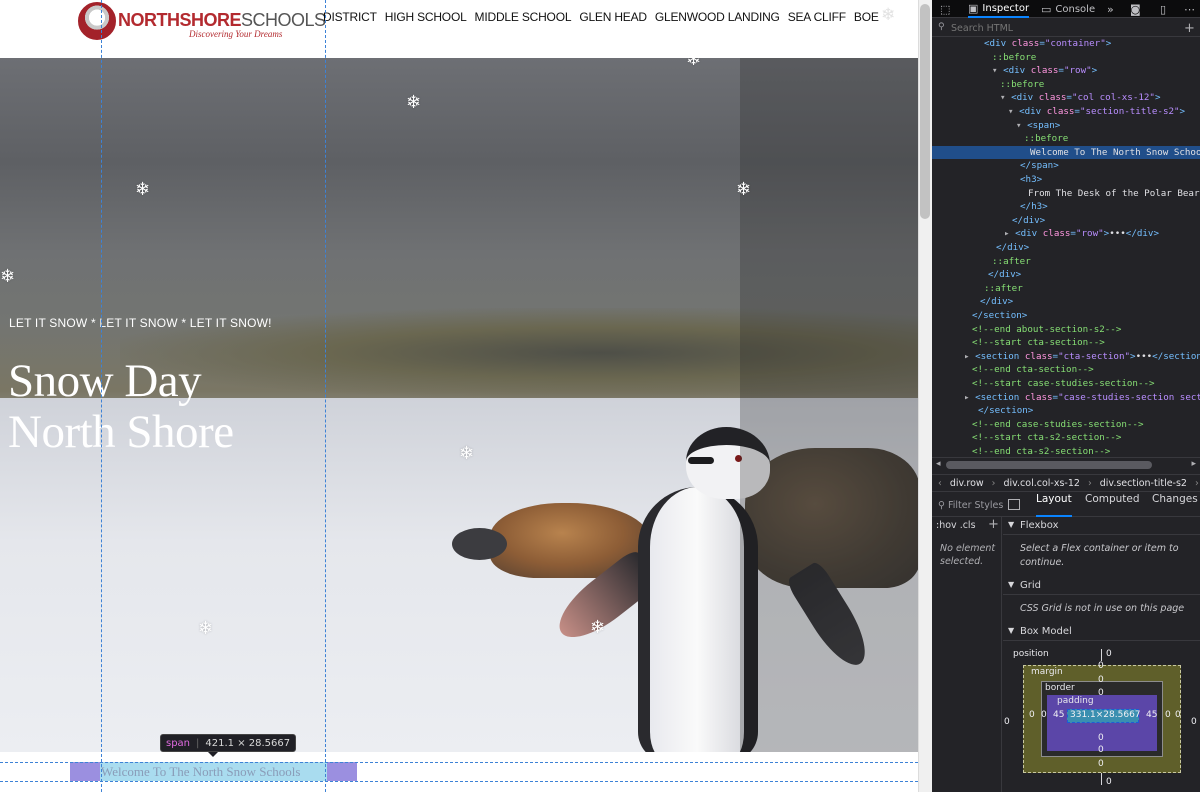  I want to click on nav-middle-school: MIDDLE SCHOOL, so click(523, 17).